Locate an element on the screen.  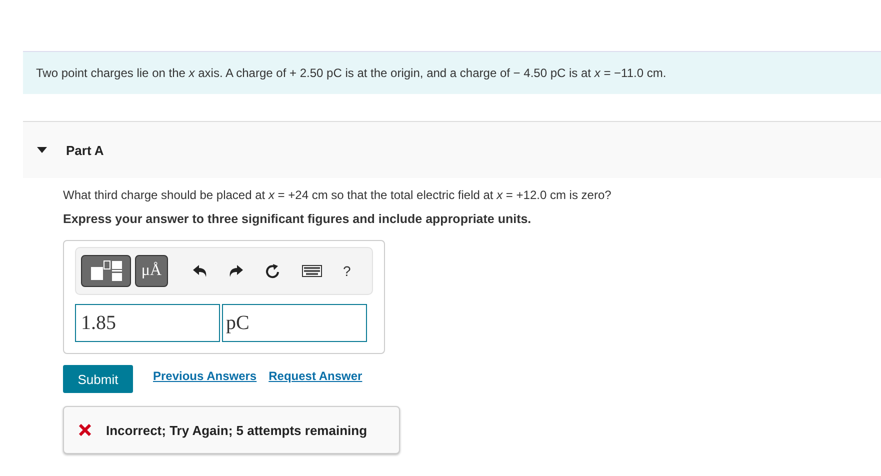
instruction-text: Express your answer to three significant figures and include appropriate units. is located at coordinates (297, 219).